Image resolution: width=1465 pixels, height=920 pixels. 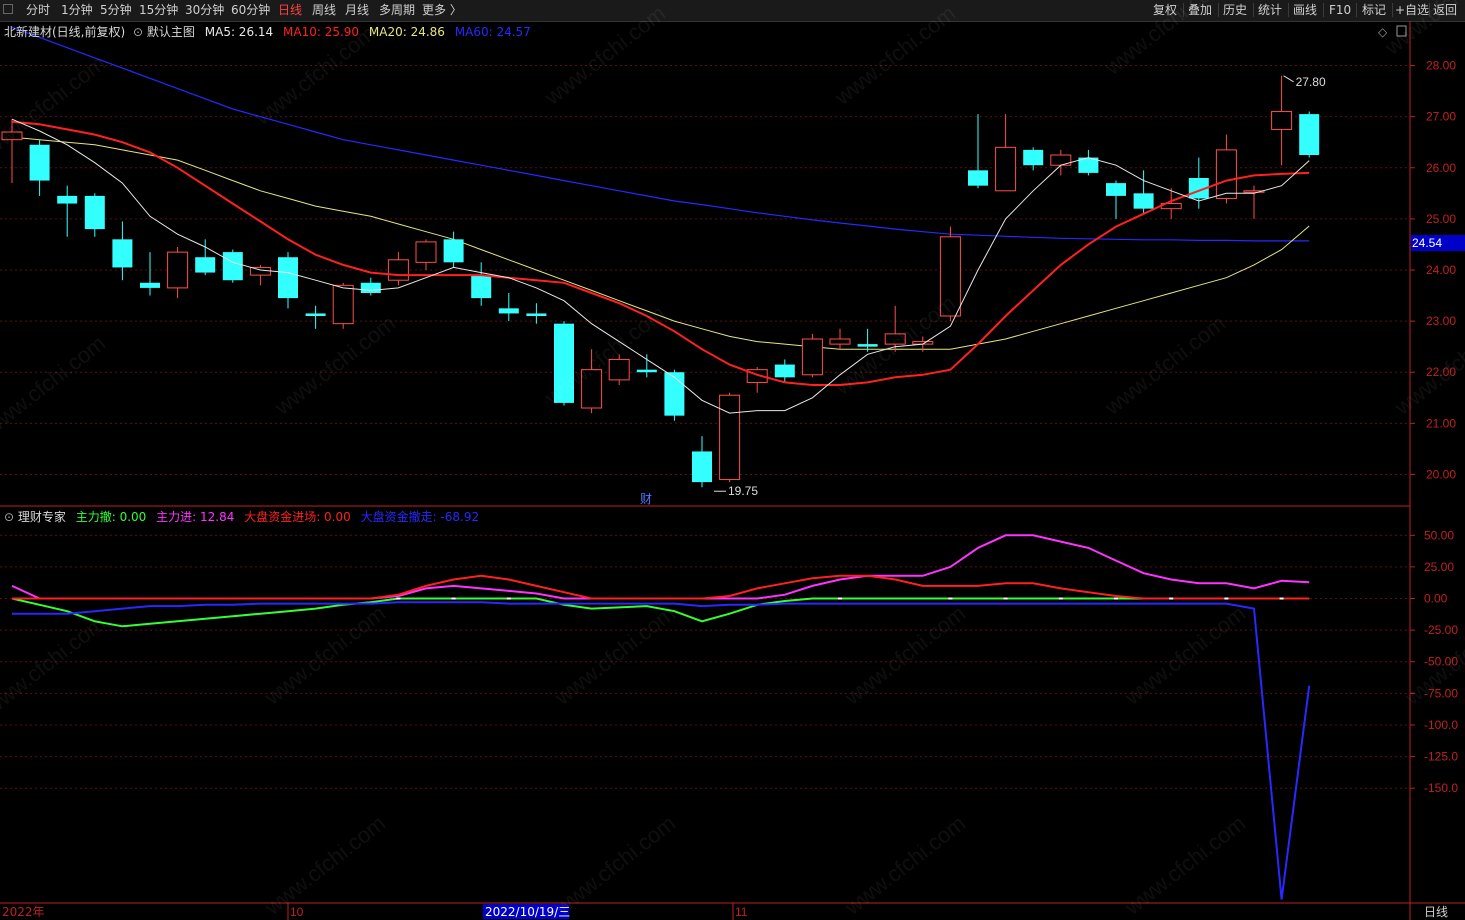 What do you see at coordinates (1441, 117) in the screenshot?
I see `price-tick-label: 27.00` at bounding box center [1441, 117].